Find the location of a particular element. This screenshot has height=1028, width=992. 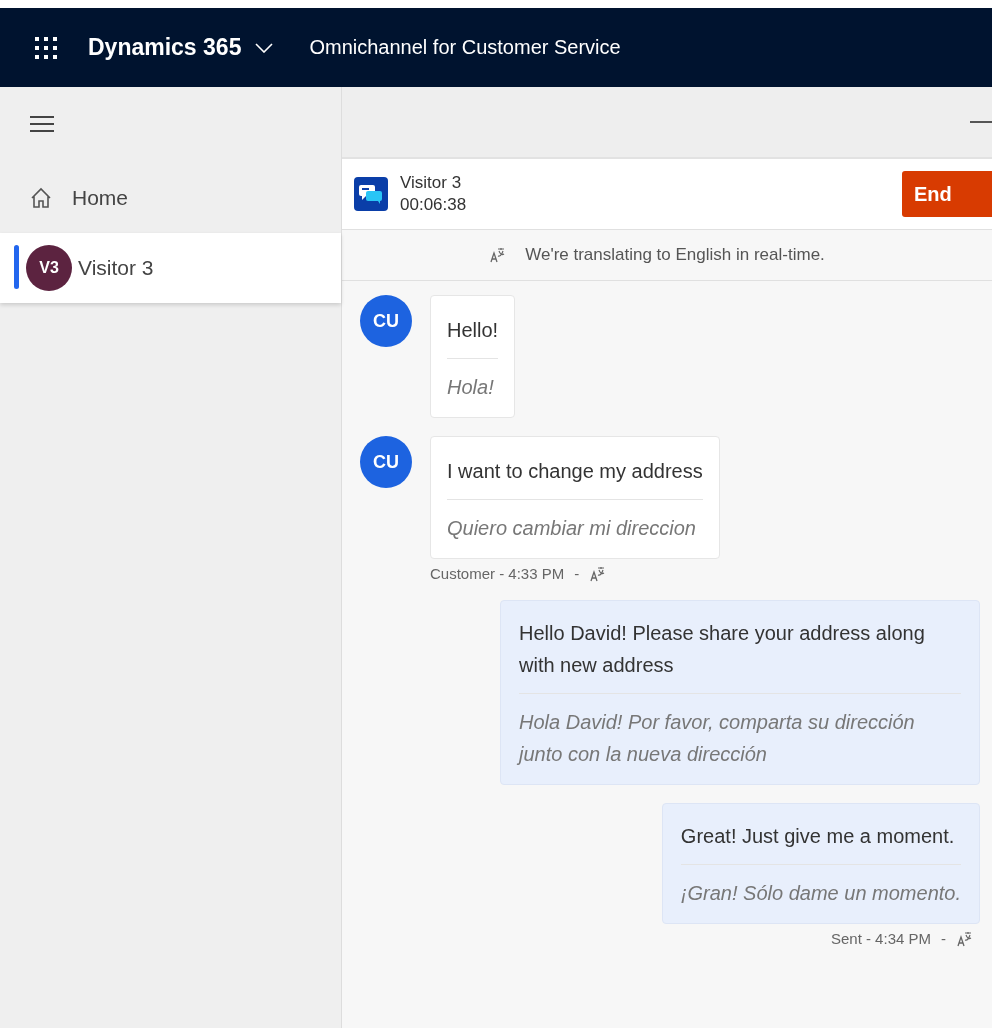

sidebar-item: V3 Visitor 3 is located at coordinates (170, 268).